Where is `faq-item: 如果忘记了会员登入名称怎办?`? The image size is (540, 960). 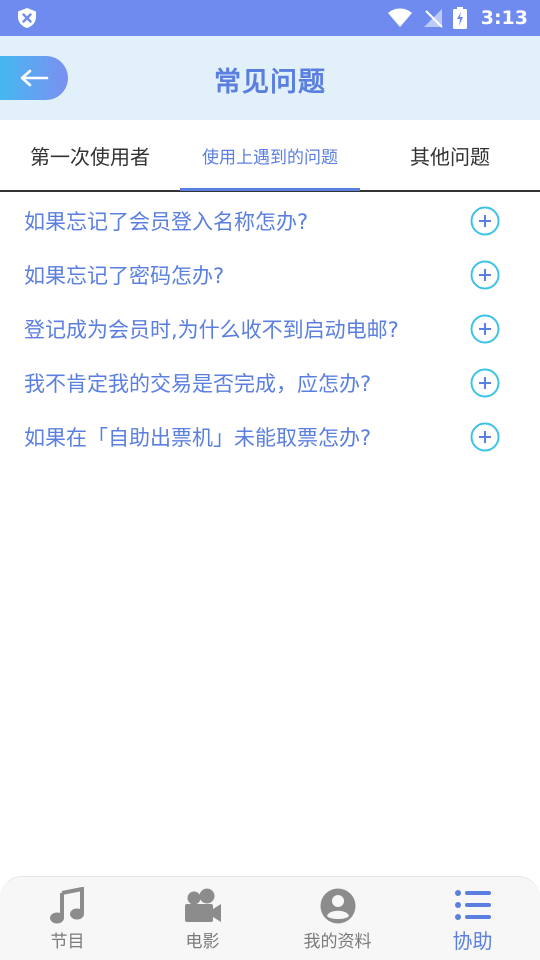
faq-item: 如果忘记了会员登入名称怎办? is located at coordinates (270, 221).